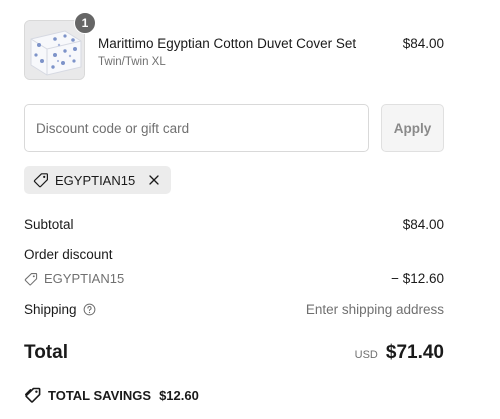 This screenshot has width=500, height=419. What do you see at coordinates (196, 128) in the screenshot?
I see `discount-code-input` at bounding box center [196, 128].